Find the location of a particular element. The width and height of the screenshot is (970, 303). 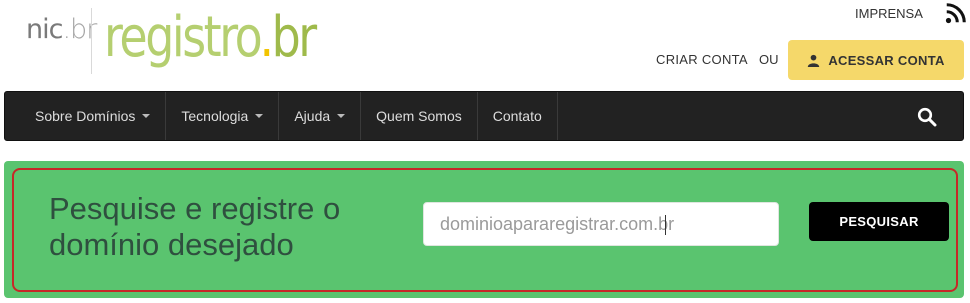

nav-item-label: Quem Somos is located at coordinates (419, 116).